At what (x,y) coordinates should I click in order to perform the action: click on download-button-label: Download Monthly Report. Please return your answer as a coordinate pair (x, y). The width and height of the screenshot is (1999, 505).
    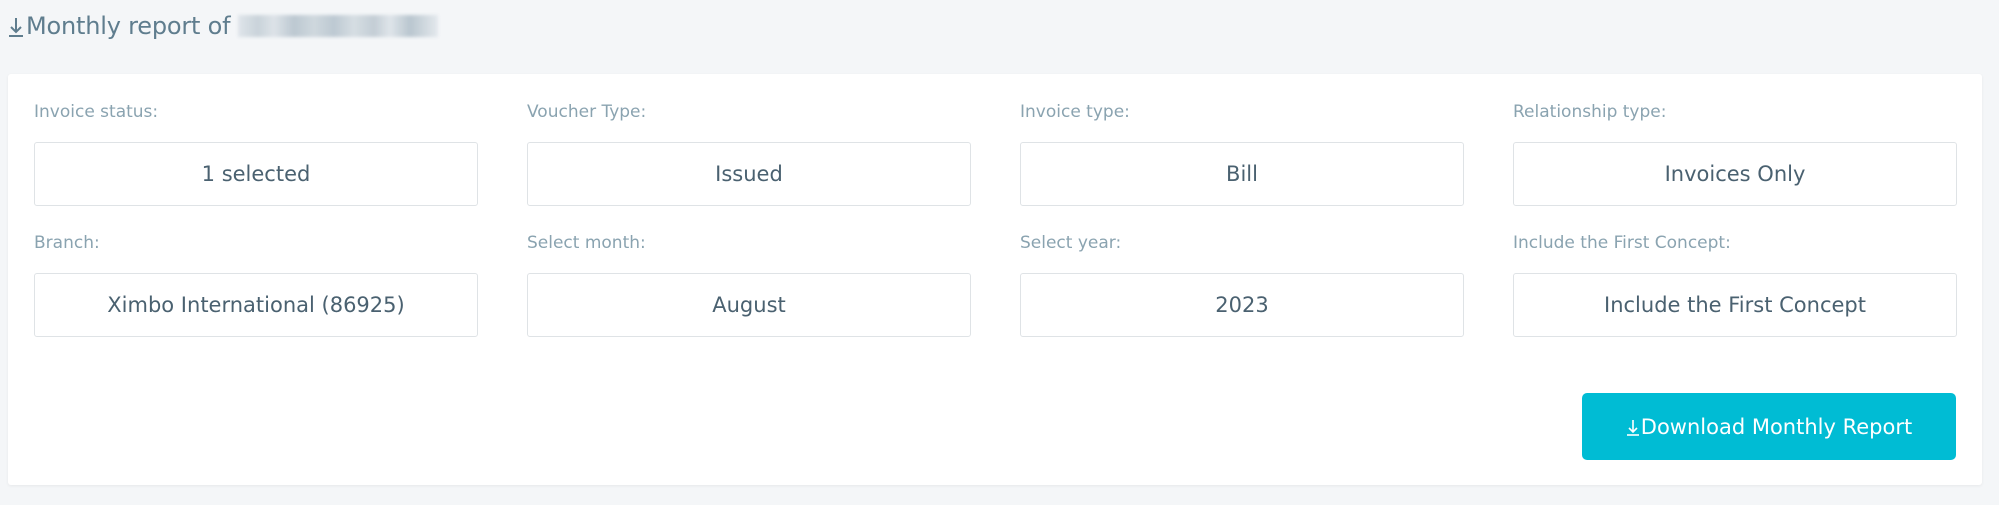
    Looking at the image, I should click on (1776, 426).